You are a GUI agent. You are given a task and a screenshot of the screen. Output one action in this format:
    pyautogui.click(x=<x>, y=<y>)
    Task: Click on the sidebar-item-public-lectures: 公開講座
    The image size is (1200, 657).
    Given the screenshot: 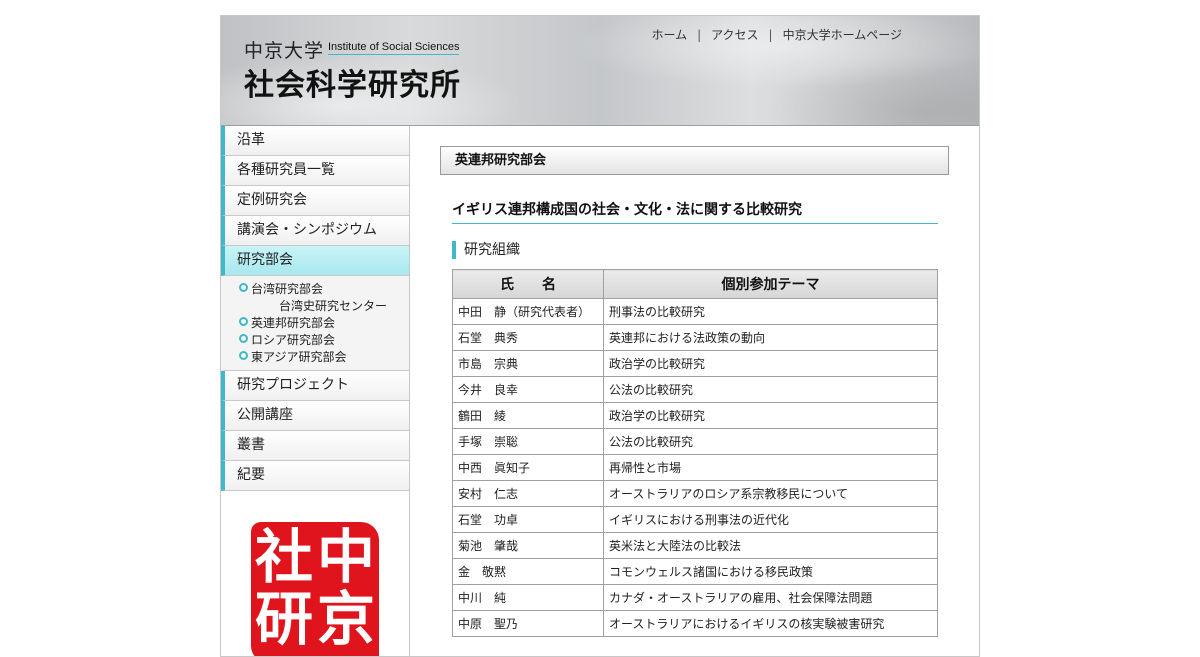 What is the action you would take?
    pyautogui.click(x=315, y=416)
    